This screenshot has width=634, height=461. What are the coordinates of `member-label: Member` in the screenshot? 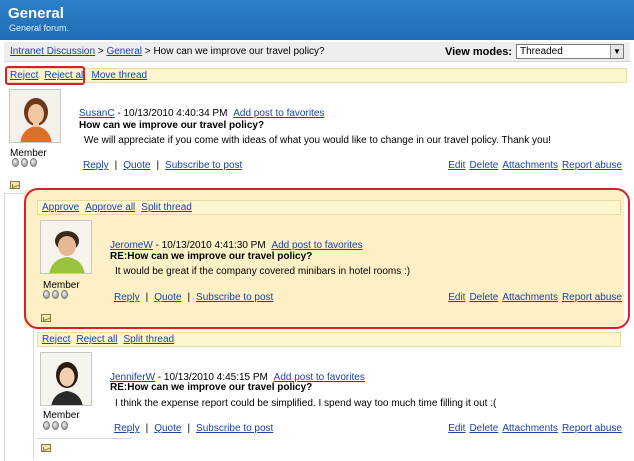 It's located at (61, 415).